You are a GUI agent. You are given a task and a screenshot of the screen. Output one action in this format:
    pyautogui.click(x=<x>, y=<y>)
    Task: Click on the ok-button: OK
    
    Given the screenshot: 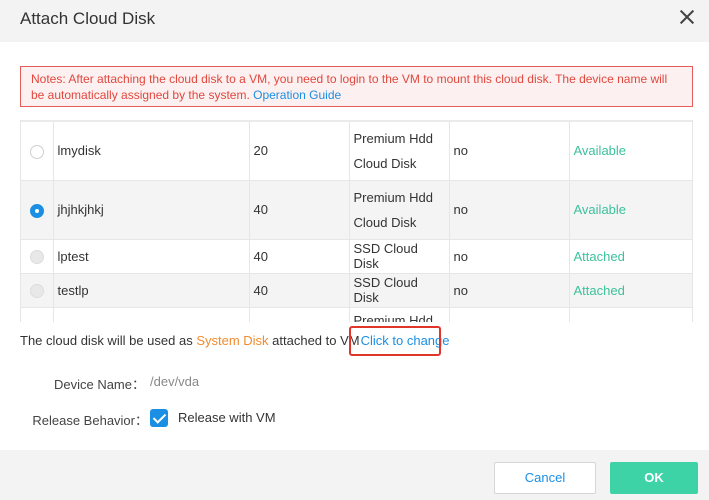 What is the action you would take?
    pyautogui.click(x=654, y=478)
    